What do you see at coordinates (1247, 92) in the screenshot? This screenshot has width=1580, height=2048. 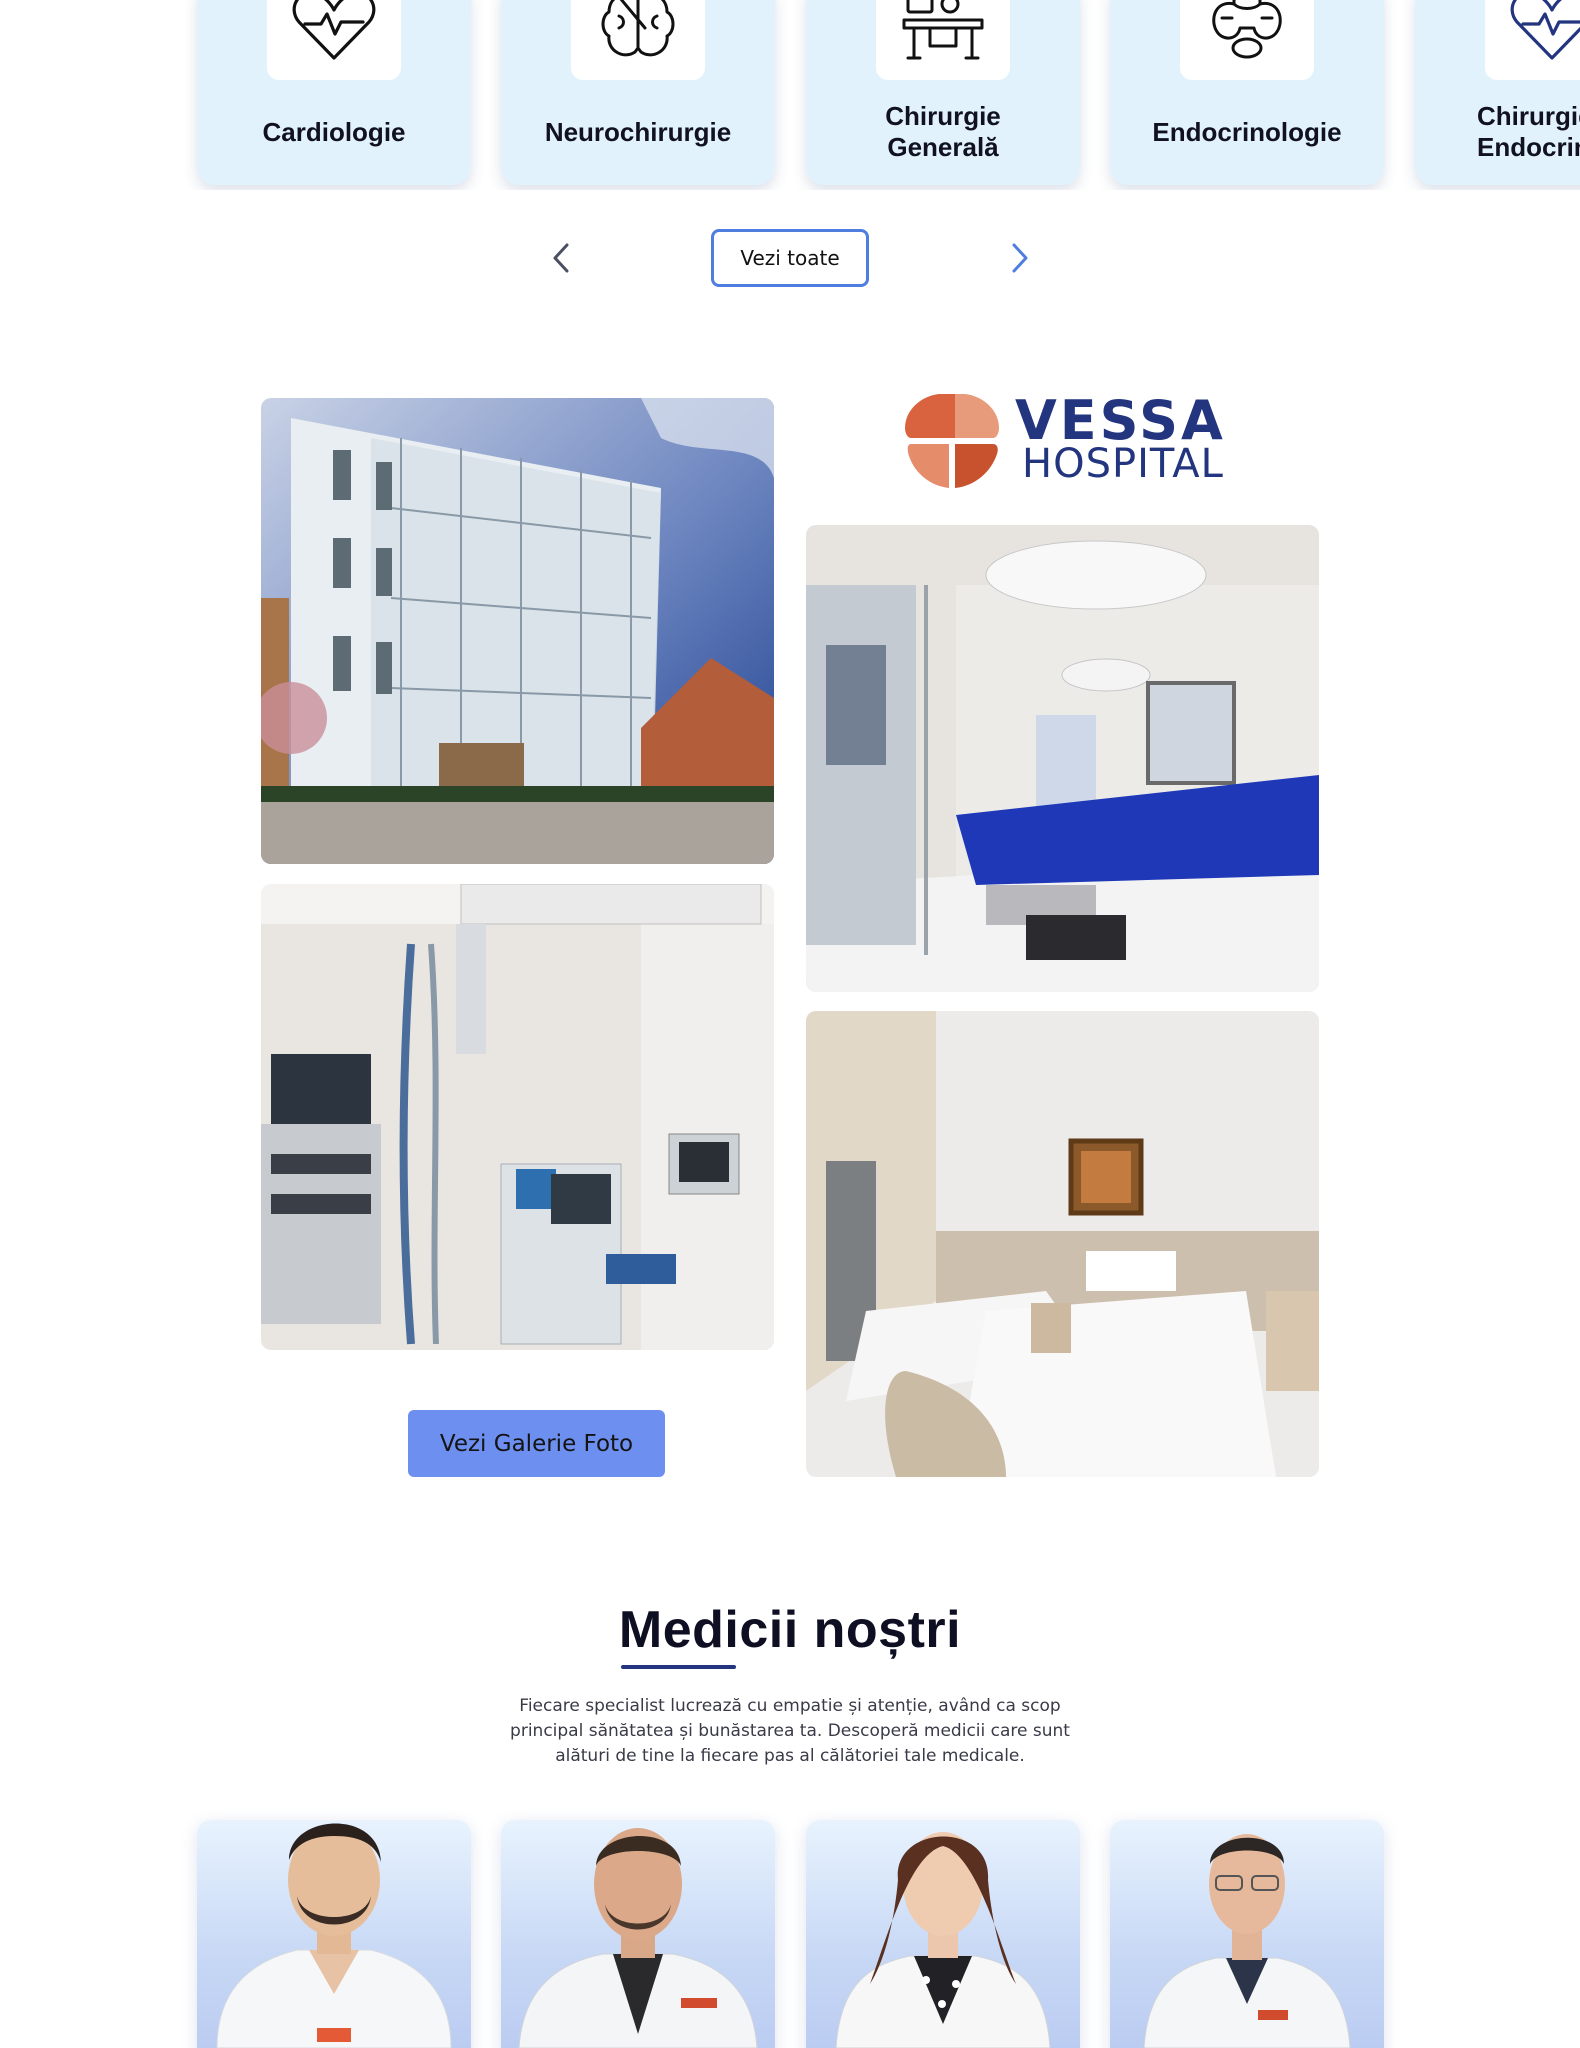 I see `specialty-card-endocrinologie: Endocrinologie` at bounding box center [1247, 92].